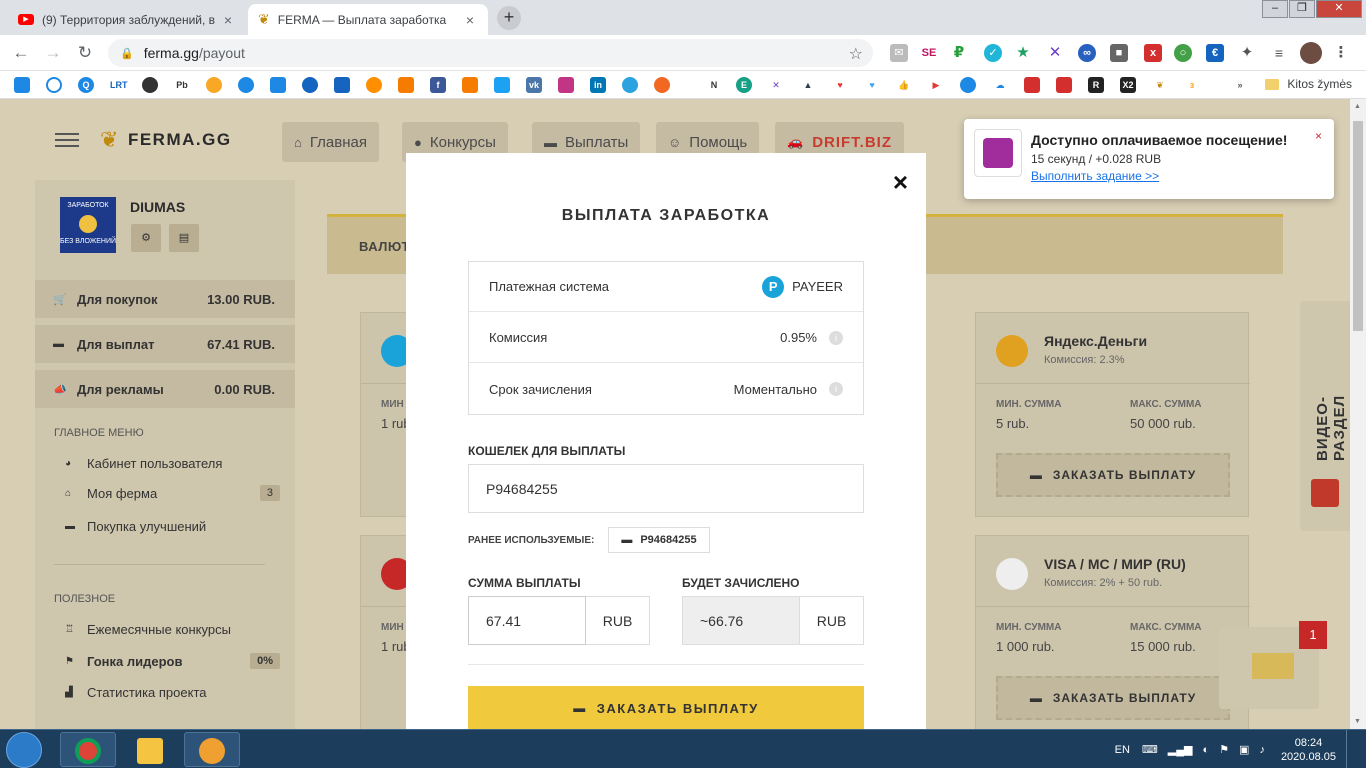 The height and width of the screenshot is (768, 1366). Describe the element at coordinates (182, 85) in the screenshot. I see `bookmark-icon: Pb` at that location.